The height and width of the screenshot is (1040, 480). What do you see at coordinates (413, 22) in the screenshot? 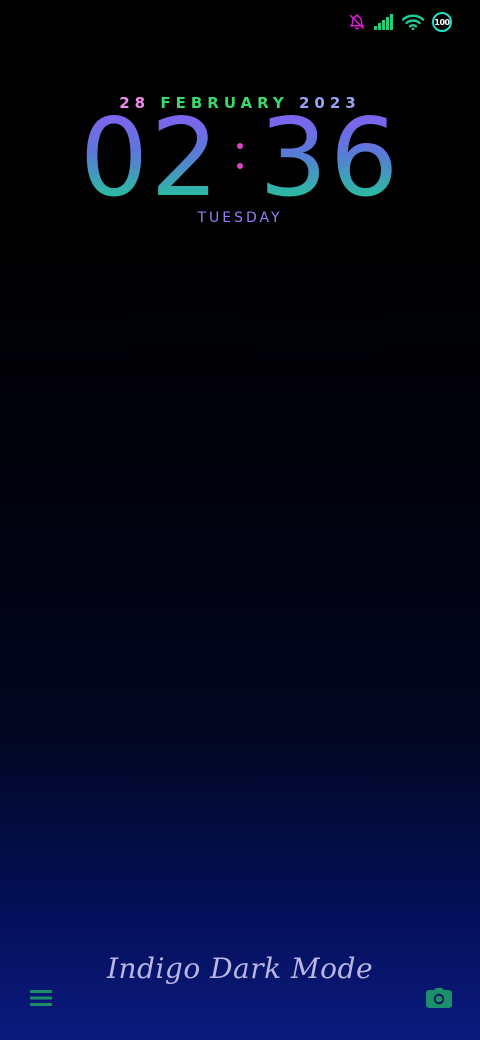
I see `wifi-icon` at bounding box center [413, 22].